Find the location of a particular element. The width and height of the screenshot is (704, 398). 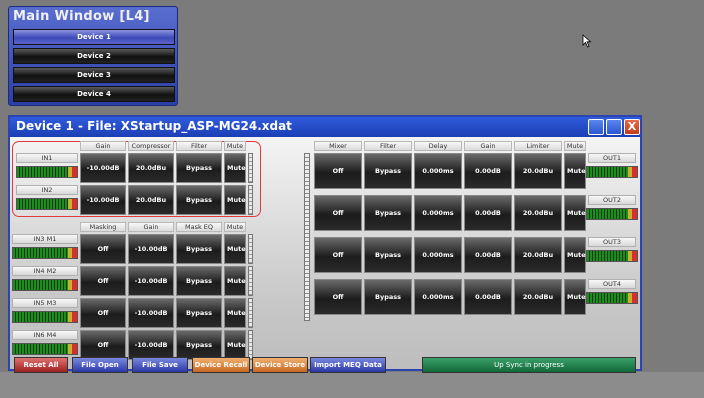

output-2-mixer-button: Off is located at coordinates (338, 213).